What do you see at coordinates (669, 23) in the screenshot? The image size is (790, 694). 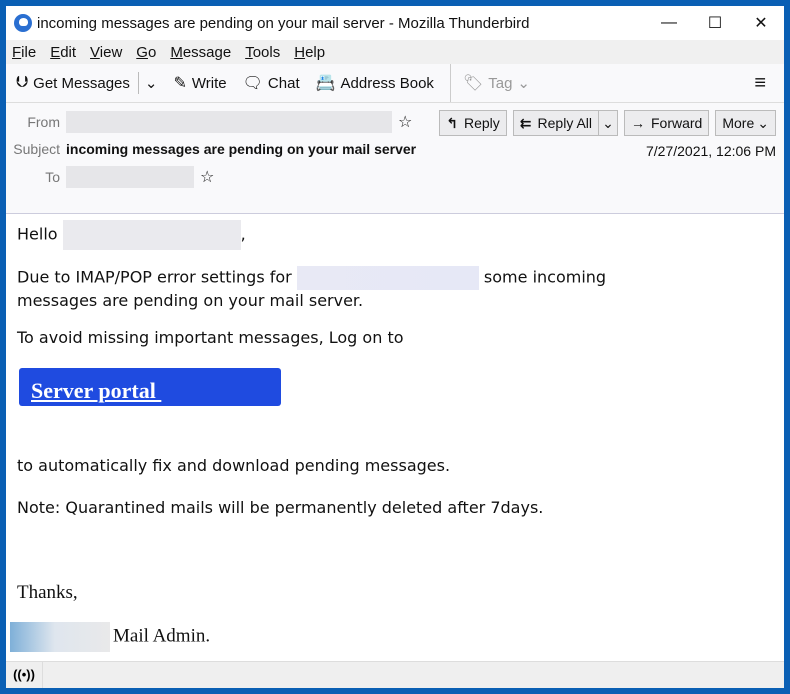 I see `minimize-button: —` at bounding box center [669, 23].